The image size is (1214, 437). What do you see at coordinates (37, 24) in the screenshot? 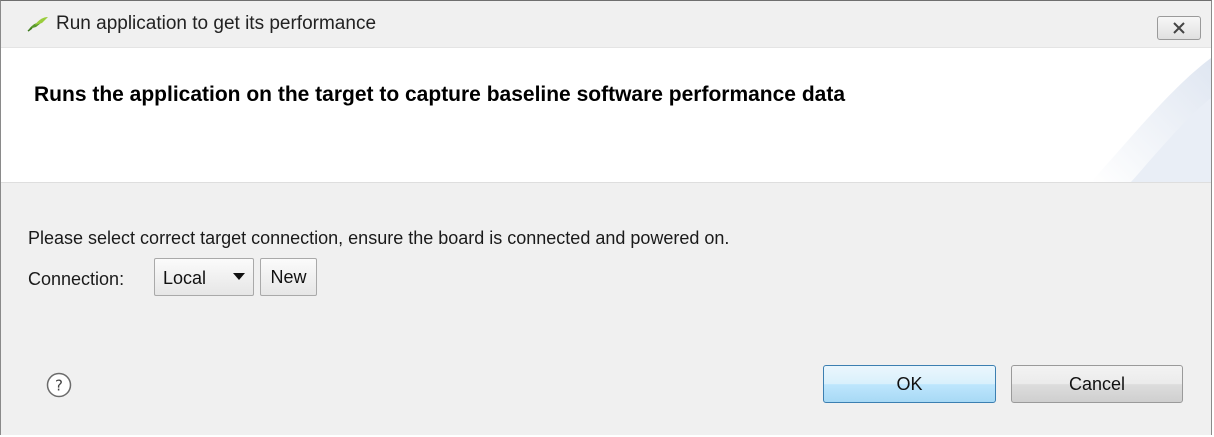
I see `app-logo-icon` at bounding box center [37, 24].